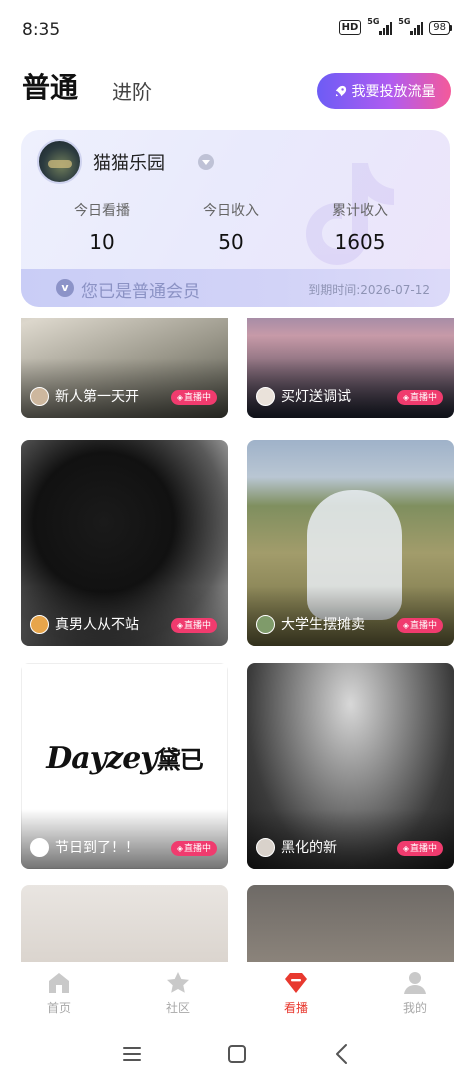 The height and width of the screenshot is (1080, 474). Describe the element at coordinates (129, 162) in the screenshot. I see `profile-name: 猫猫乐园` at that location.